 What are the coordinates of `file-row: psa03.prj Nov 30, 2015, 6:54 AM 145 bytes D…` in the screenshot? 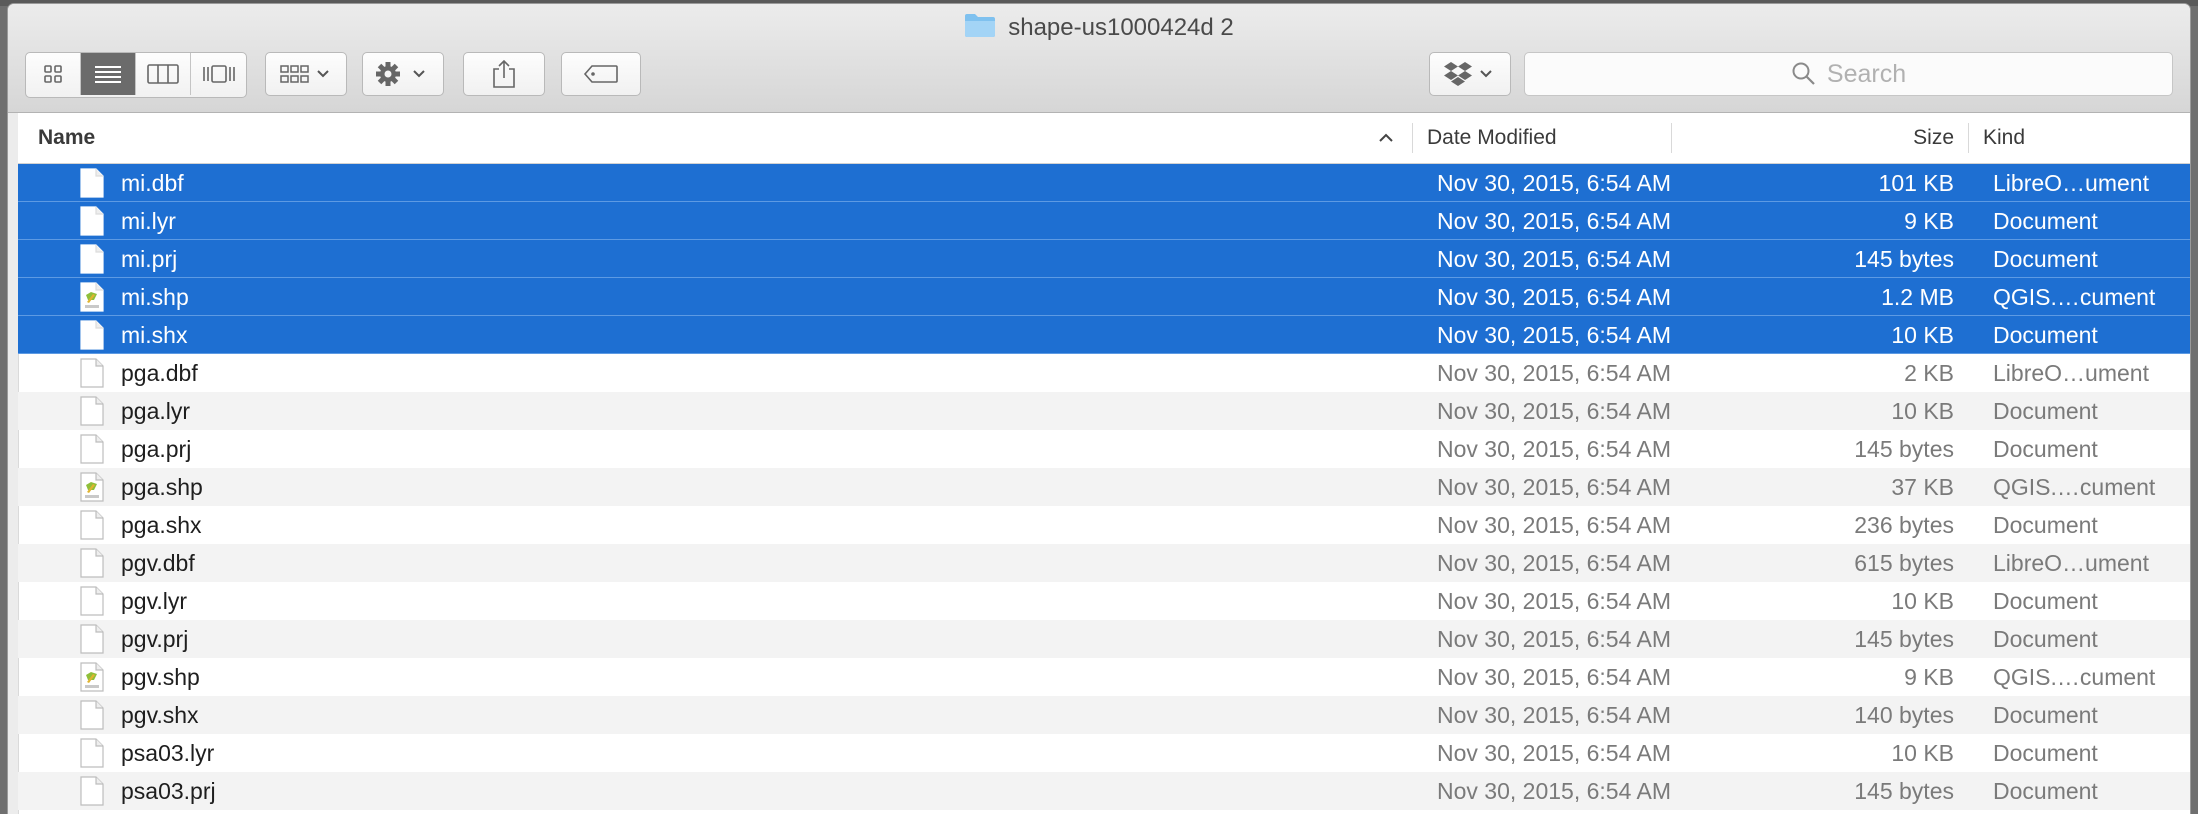 It's located at (1104, 791).